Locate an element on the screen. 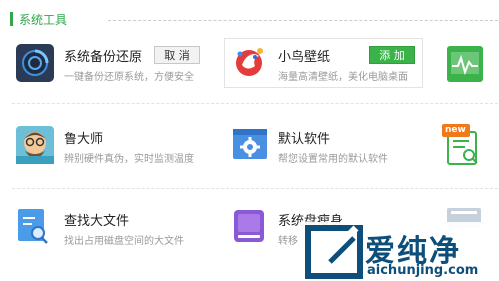 This screenshot has height=281, width=499. section-accent-bar is located at coordinates (11, 19).